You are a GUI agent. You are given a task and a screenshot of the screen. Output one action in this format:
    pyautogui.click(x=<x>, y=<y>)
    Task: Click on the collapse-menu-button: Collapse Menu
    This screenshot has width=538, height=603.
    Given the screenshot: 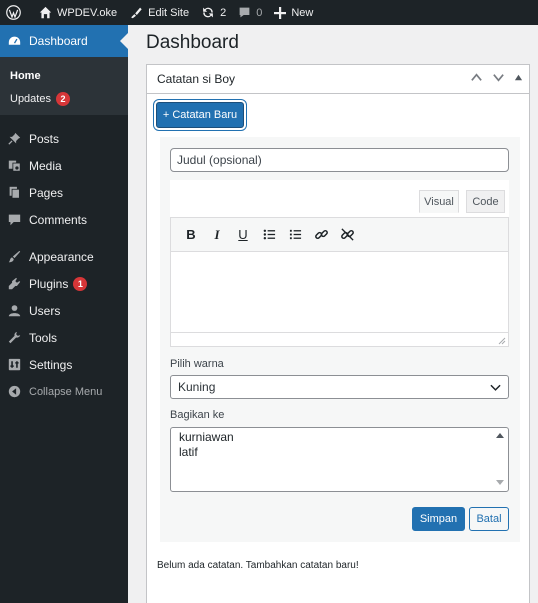 What is the action you would take?
    pyautogui.click(x=64, y=391)
    